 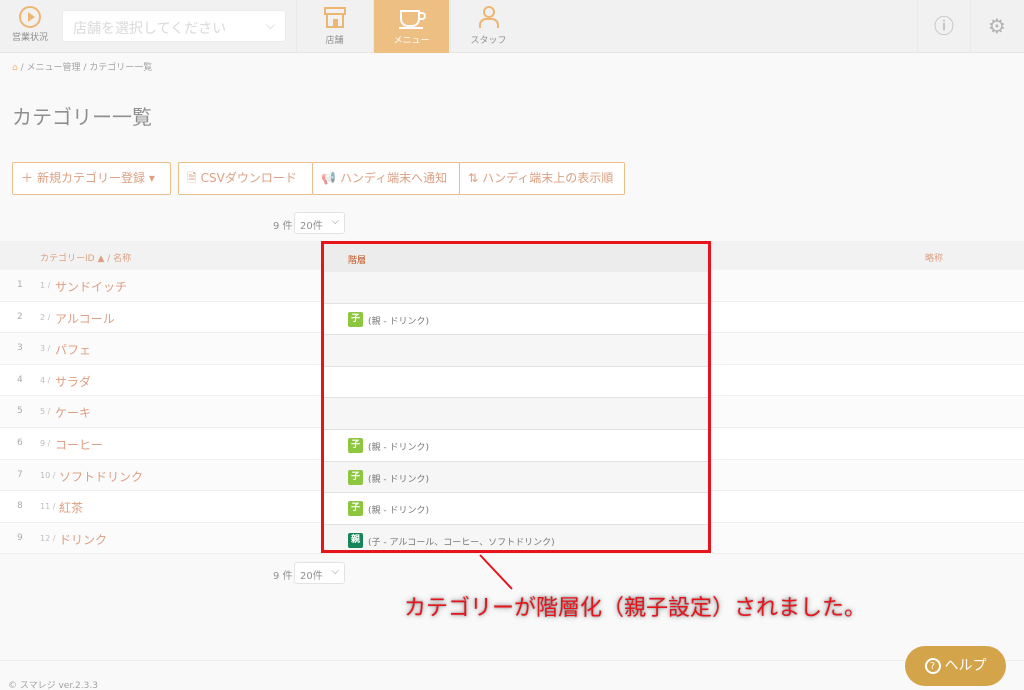 I want to click on question-icon: ?, so click(x=932, y=666).